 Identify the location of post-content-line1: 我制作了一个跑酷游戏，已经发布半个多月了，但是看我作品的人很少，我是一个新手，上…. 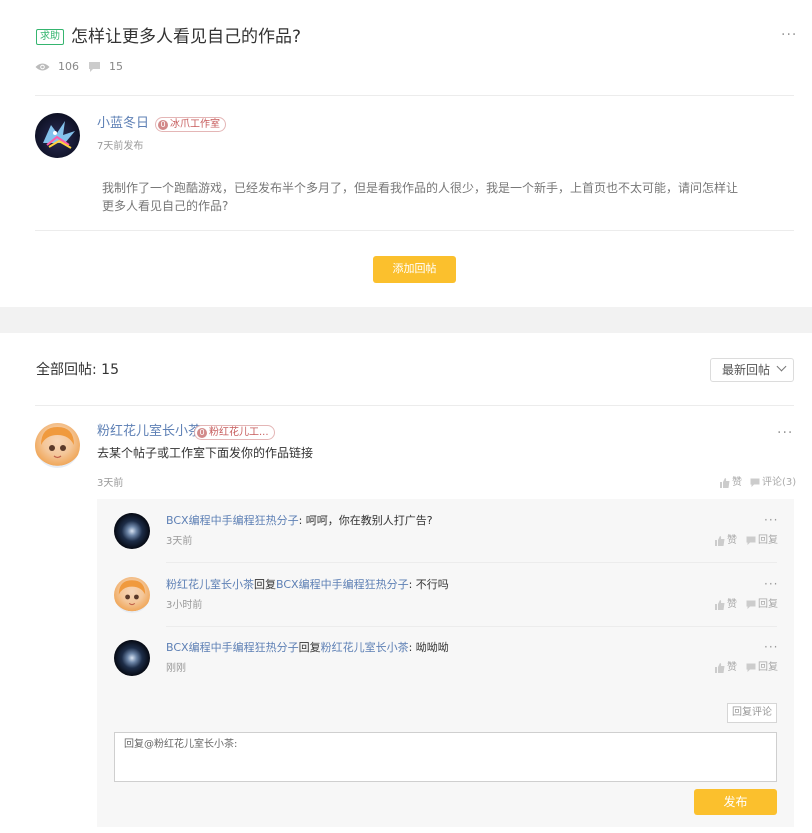
(420, 188).